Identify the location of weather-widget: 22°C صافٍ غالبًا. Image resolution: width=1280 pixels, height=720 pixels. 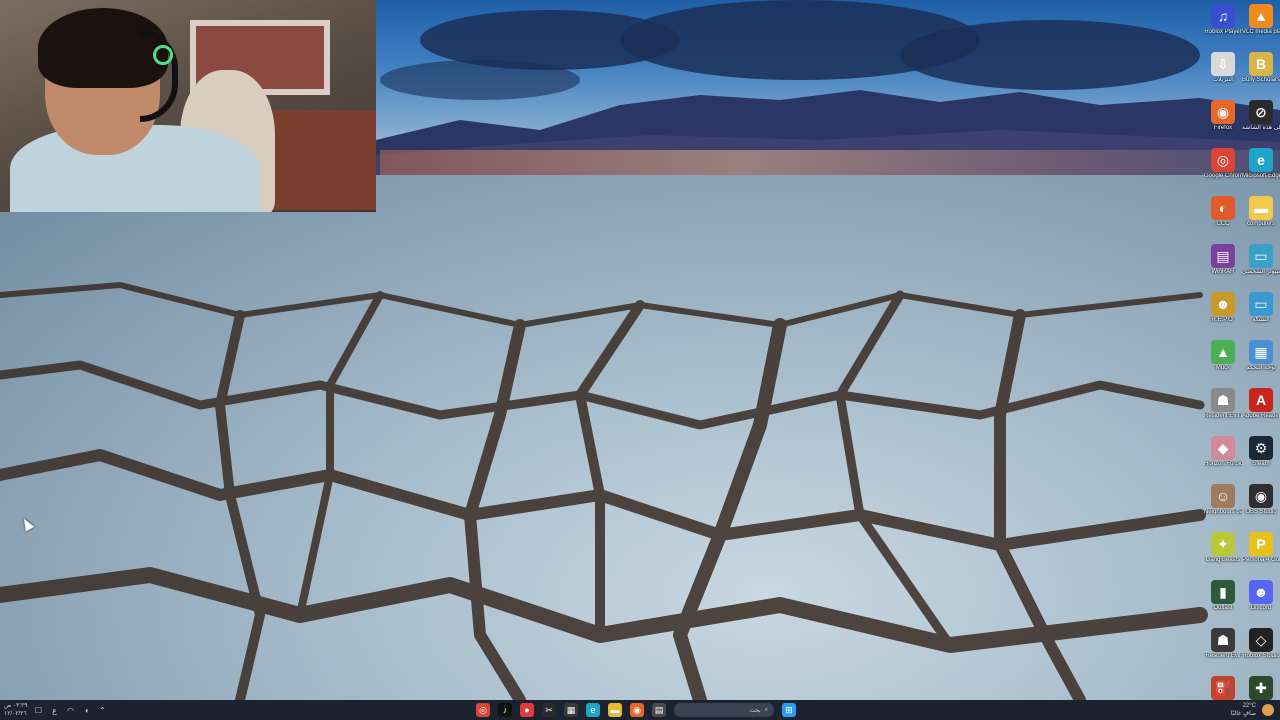
(1243, 710).